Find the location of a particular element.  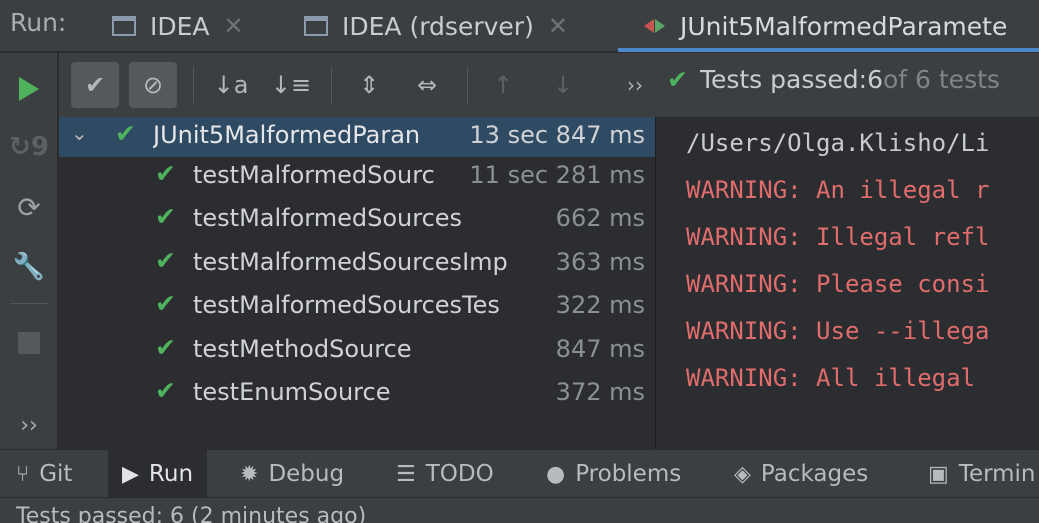

tool-window-packages: ◈ Packages is located at coordinates (801, 474).